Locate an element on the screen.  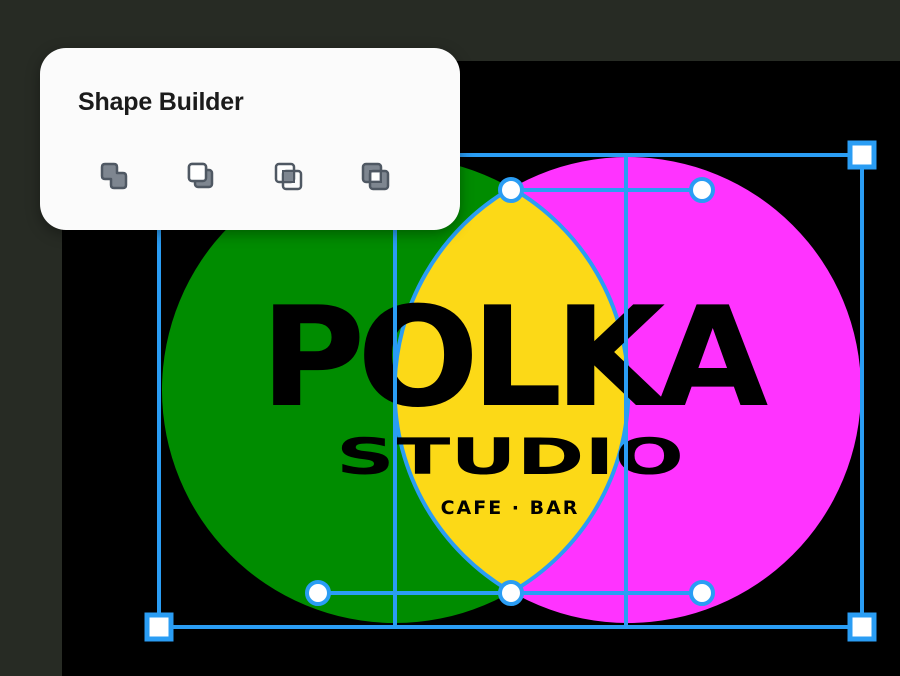
resize-handle-bottom-right is located at coordinates (862, 627).